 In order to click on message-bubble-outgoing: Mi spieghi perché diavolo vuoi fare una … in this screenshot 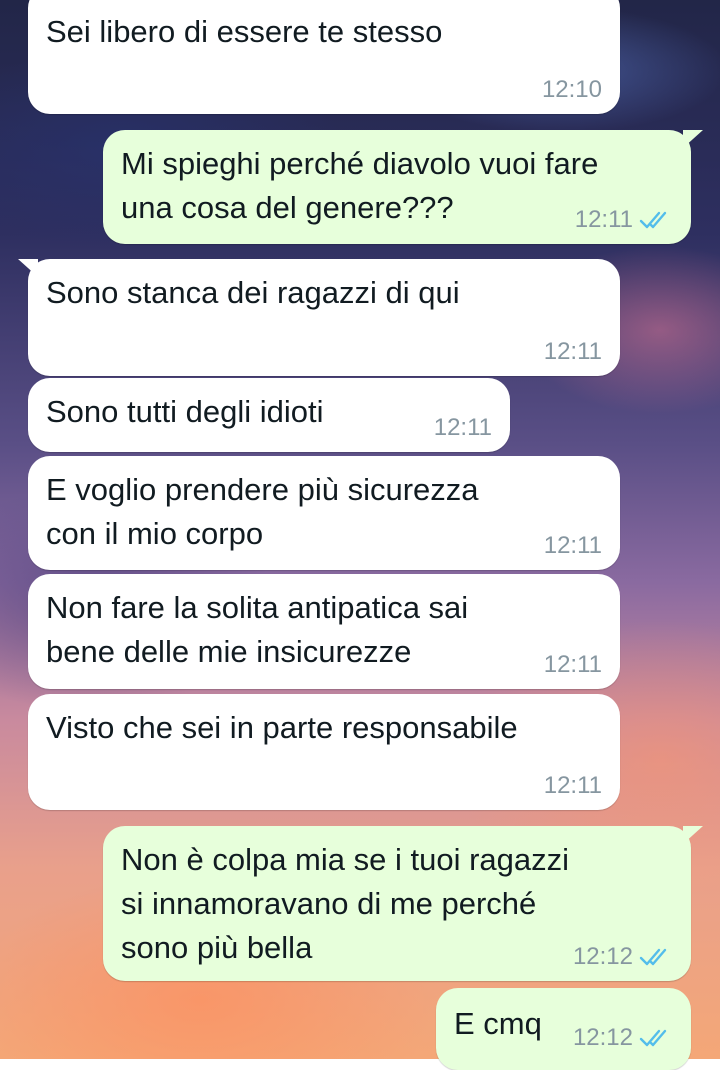, I will do `click(403, 187)`.